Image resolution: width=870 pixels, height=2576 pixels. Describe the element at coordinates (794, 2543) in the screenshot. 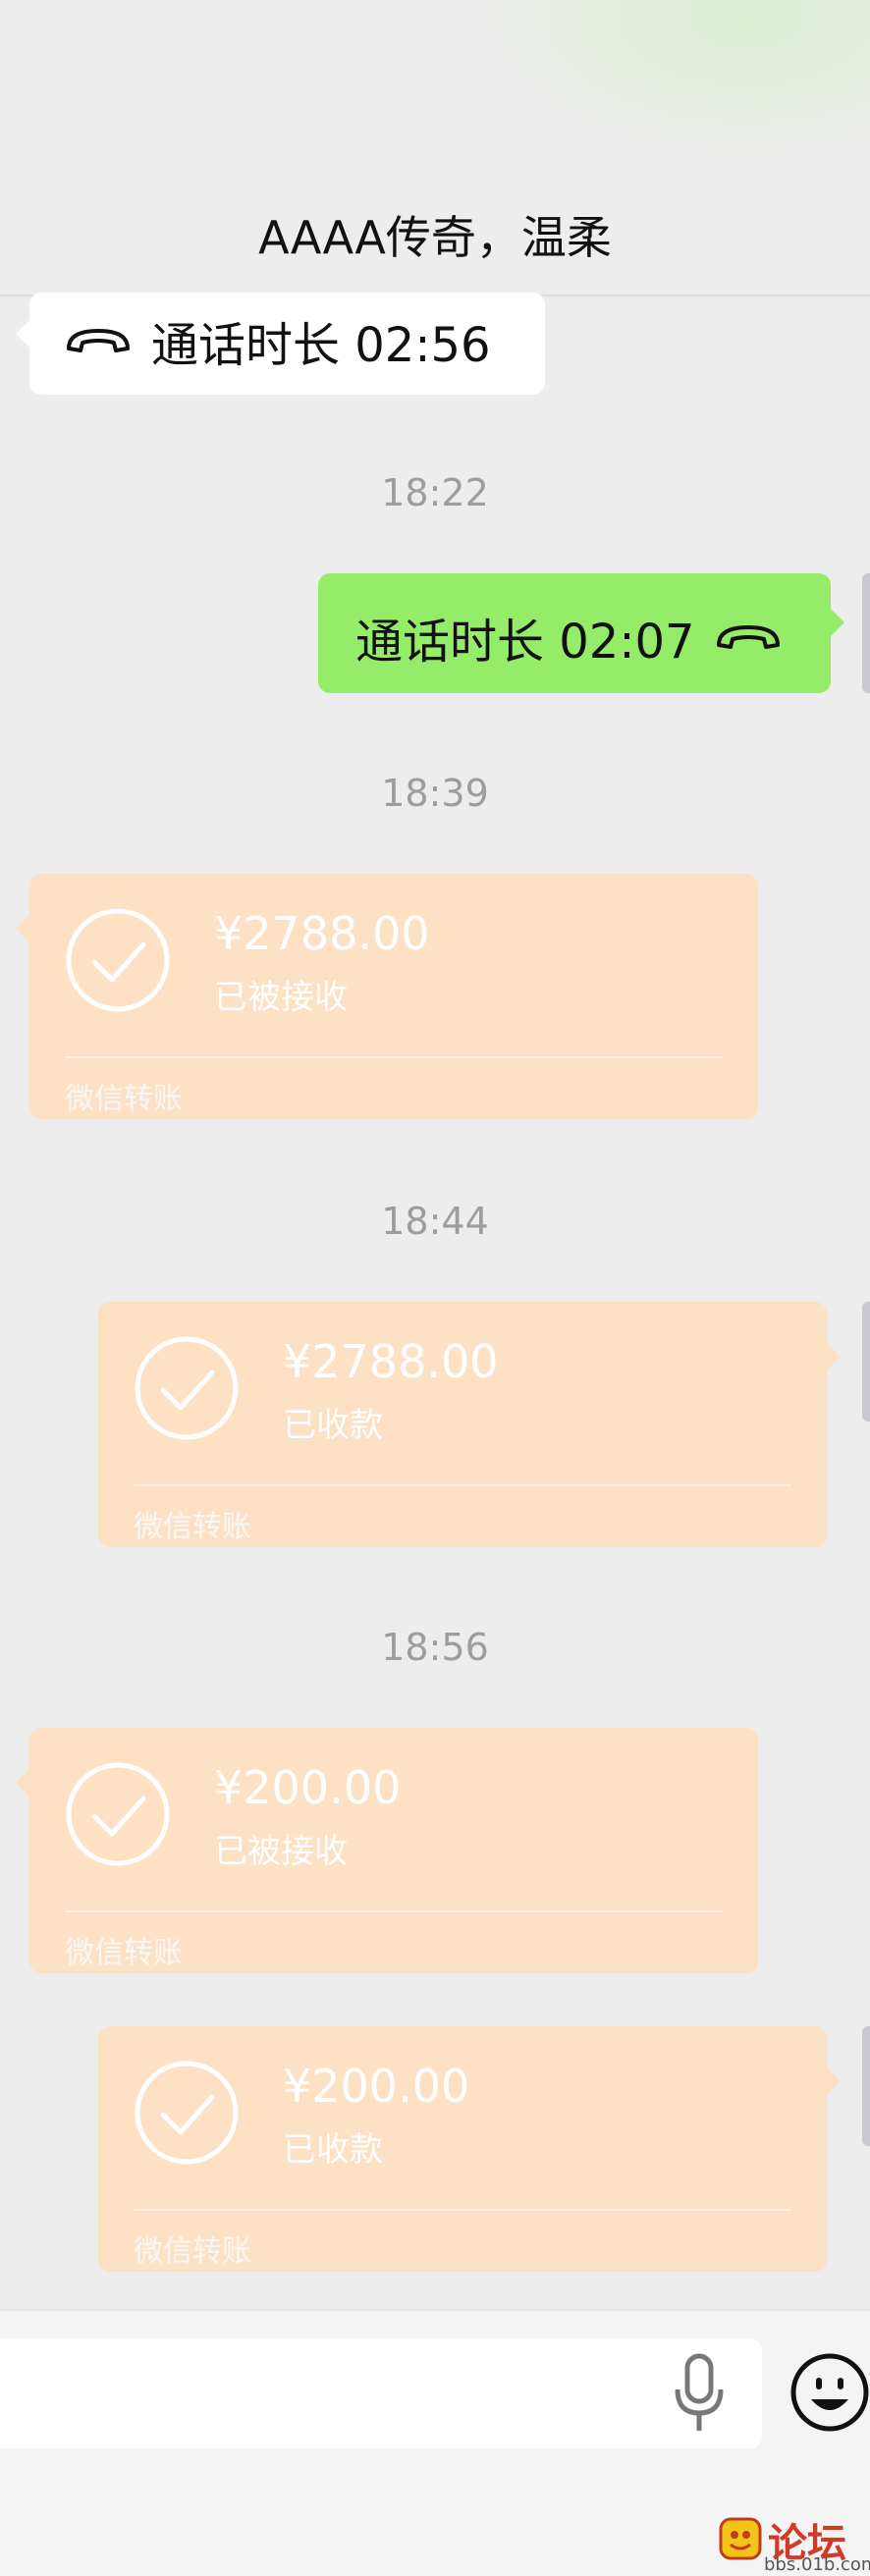

I see `watermark-logo: 论坛 bbs.01b.com` at that location.